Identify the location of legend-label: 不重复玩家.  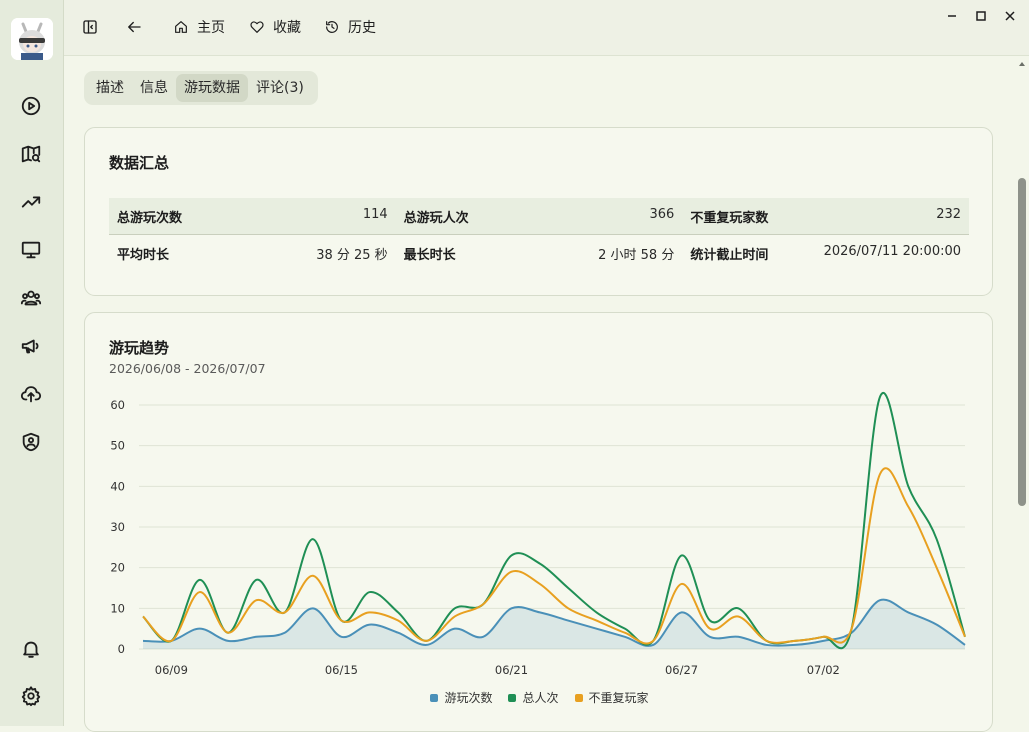
(618, 698).